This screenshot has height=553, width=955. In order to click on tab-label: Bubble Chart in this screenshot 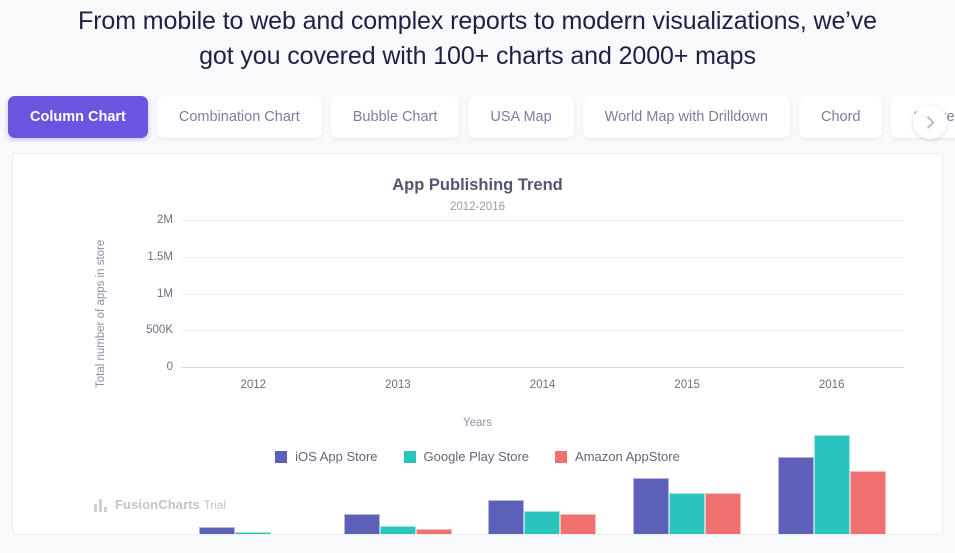, I will do `click(395, 117)`.